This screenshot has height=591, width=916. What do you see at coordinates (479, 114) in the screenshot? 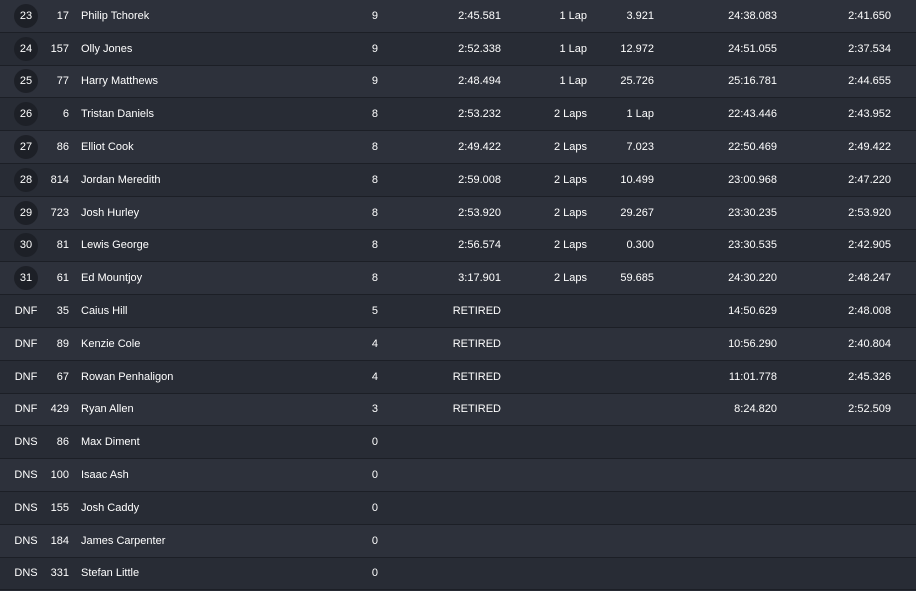
I see `best-lap-or-status: 2:53.232` at bounding box center [479, 114].